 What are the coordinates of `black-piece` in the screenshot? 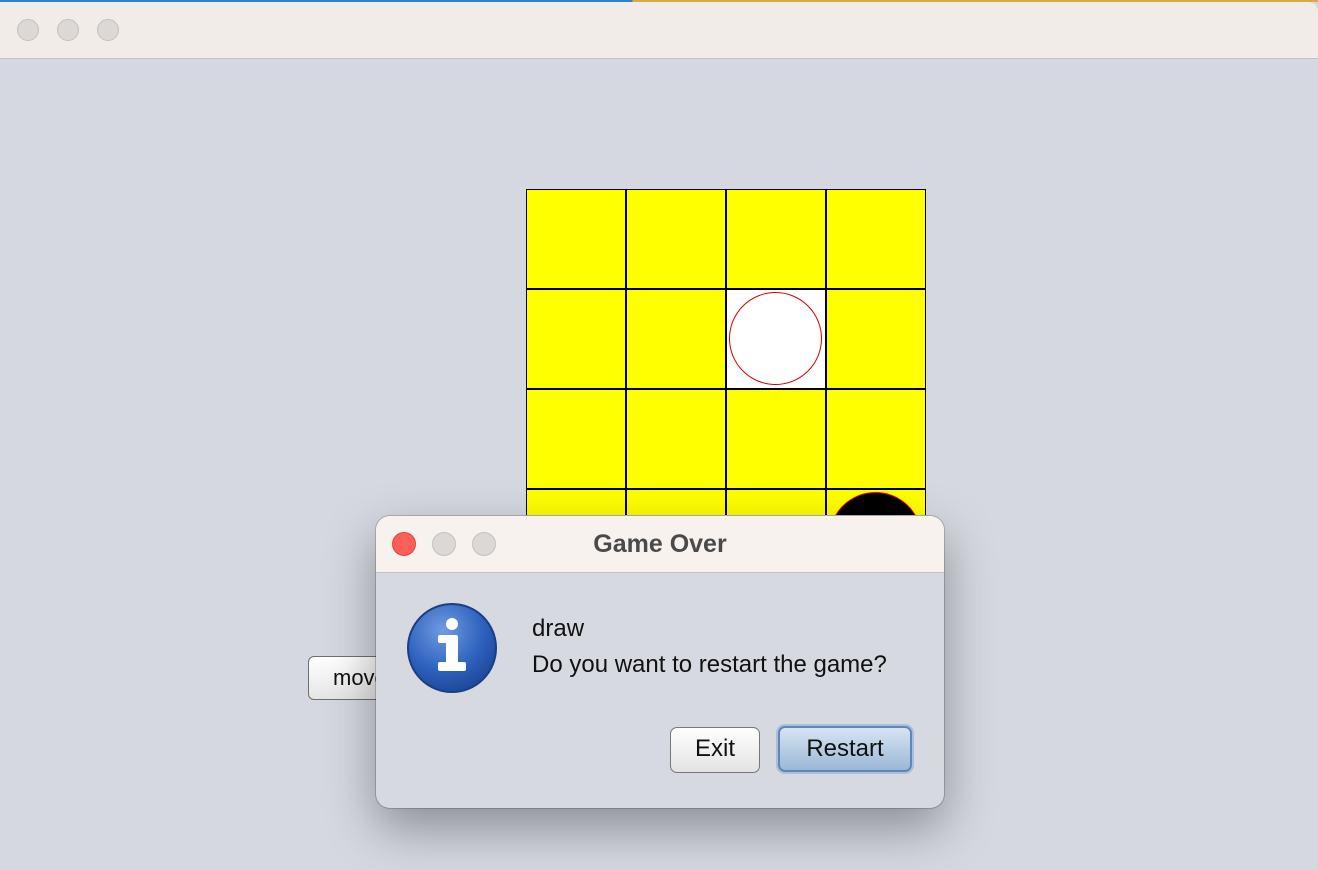 It's located at (875, 503).